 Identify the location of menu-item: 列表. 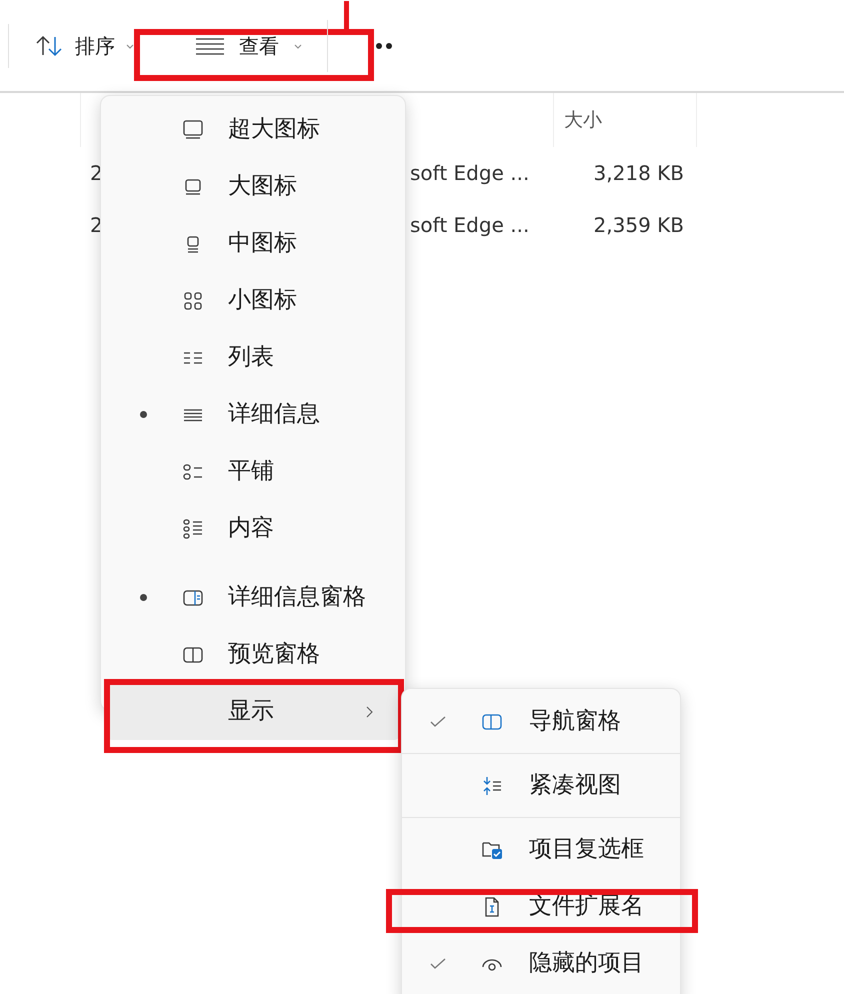
(253, 357).